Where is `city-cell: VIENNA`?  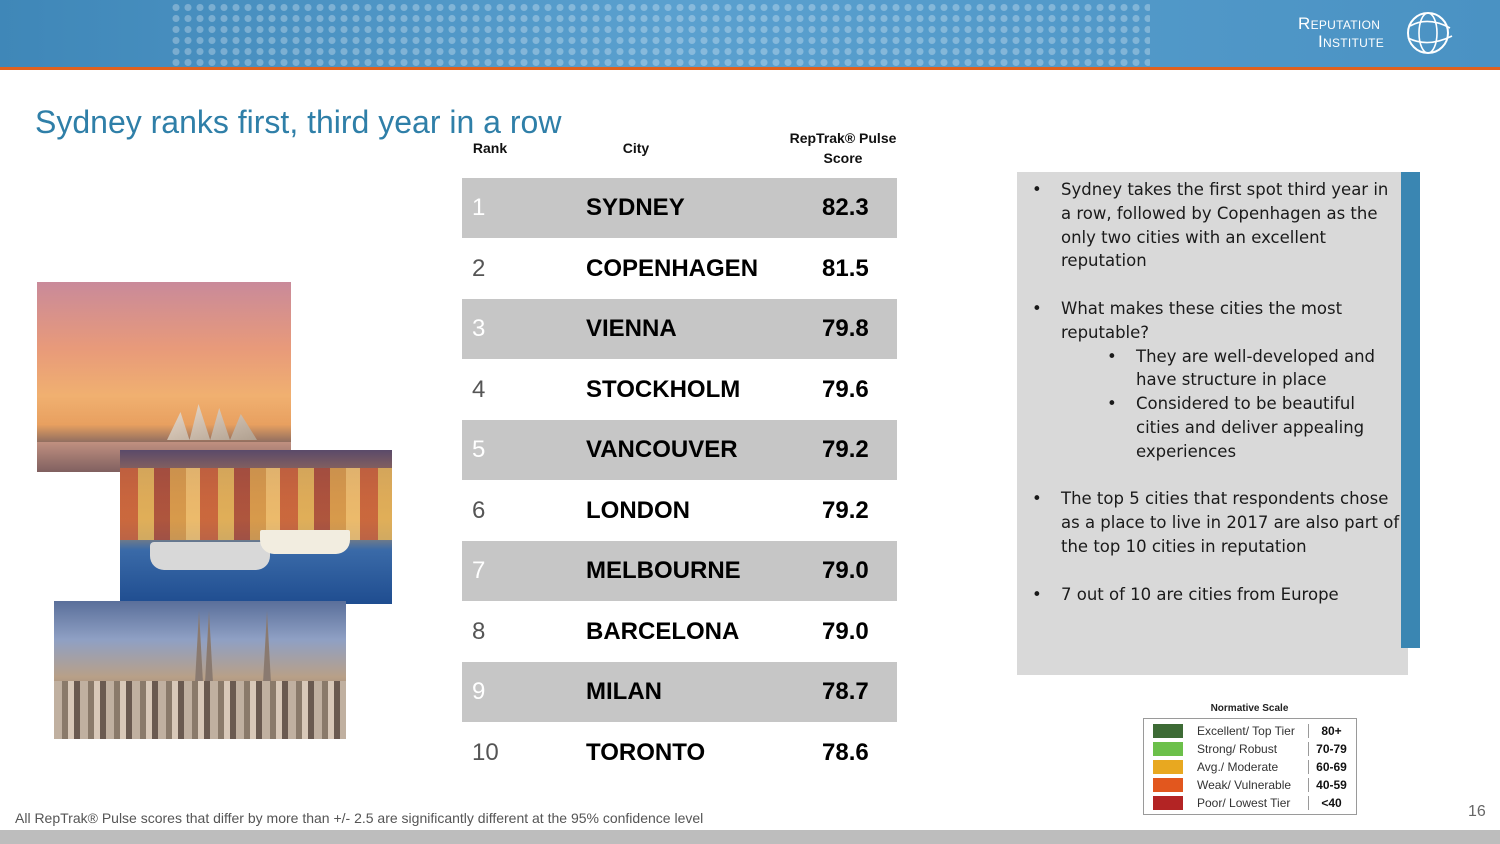 city-cell: VIENNA is located at coordinates (631, 328).